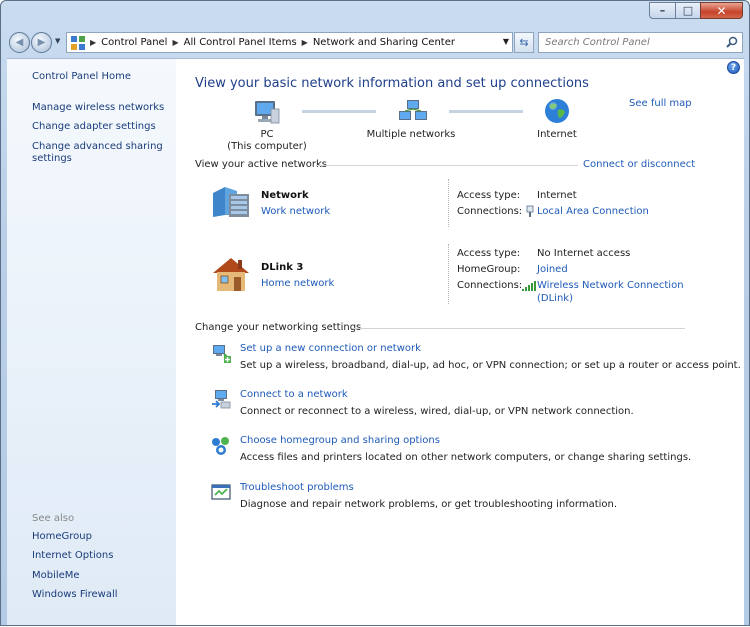  I want to click on network-1-connections-label: Connections:, so click(490, 211).